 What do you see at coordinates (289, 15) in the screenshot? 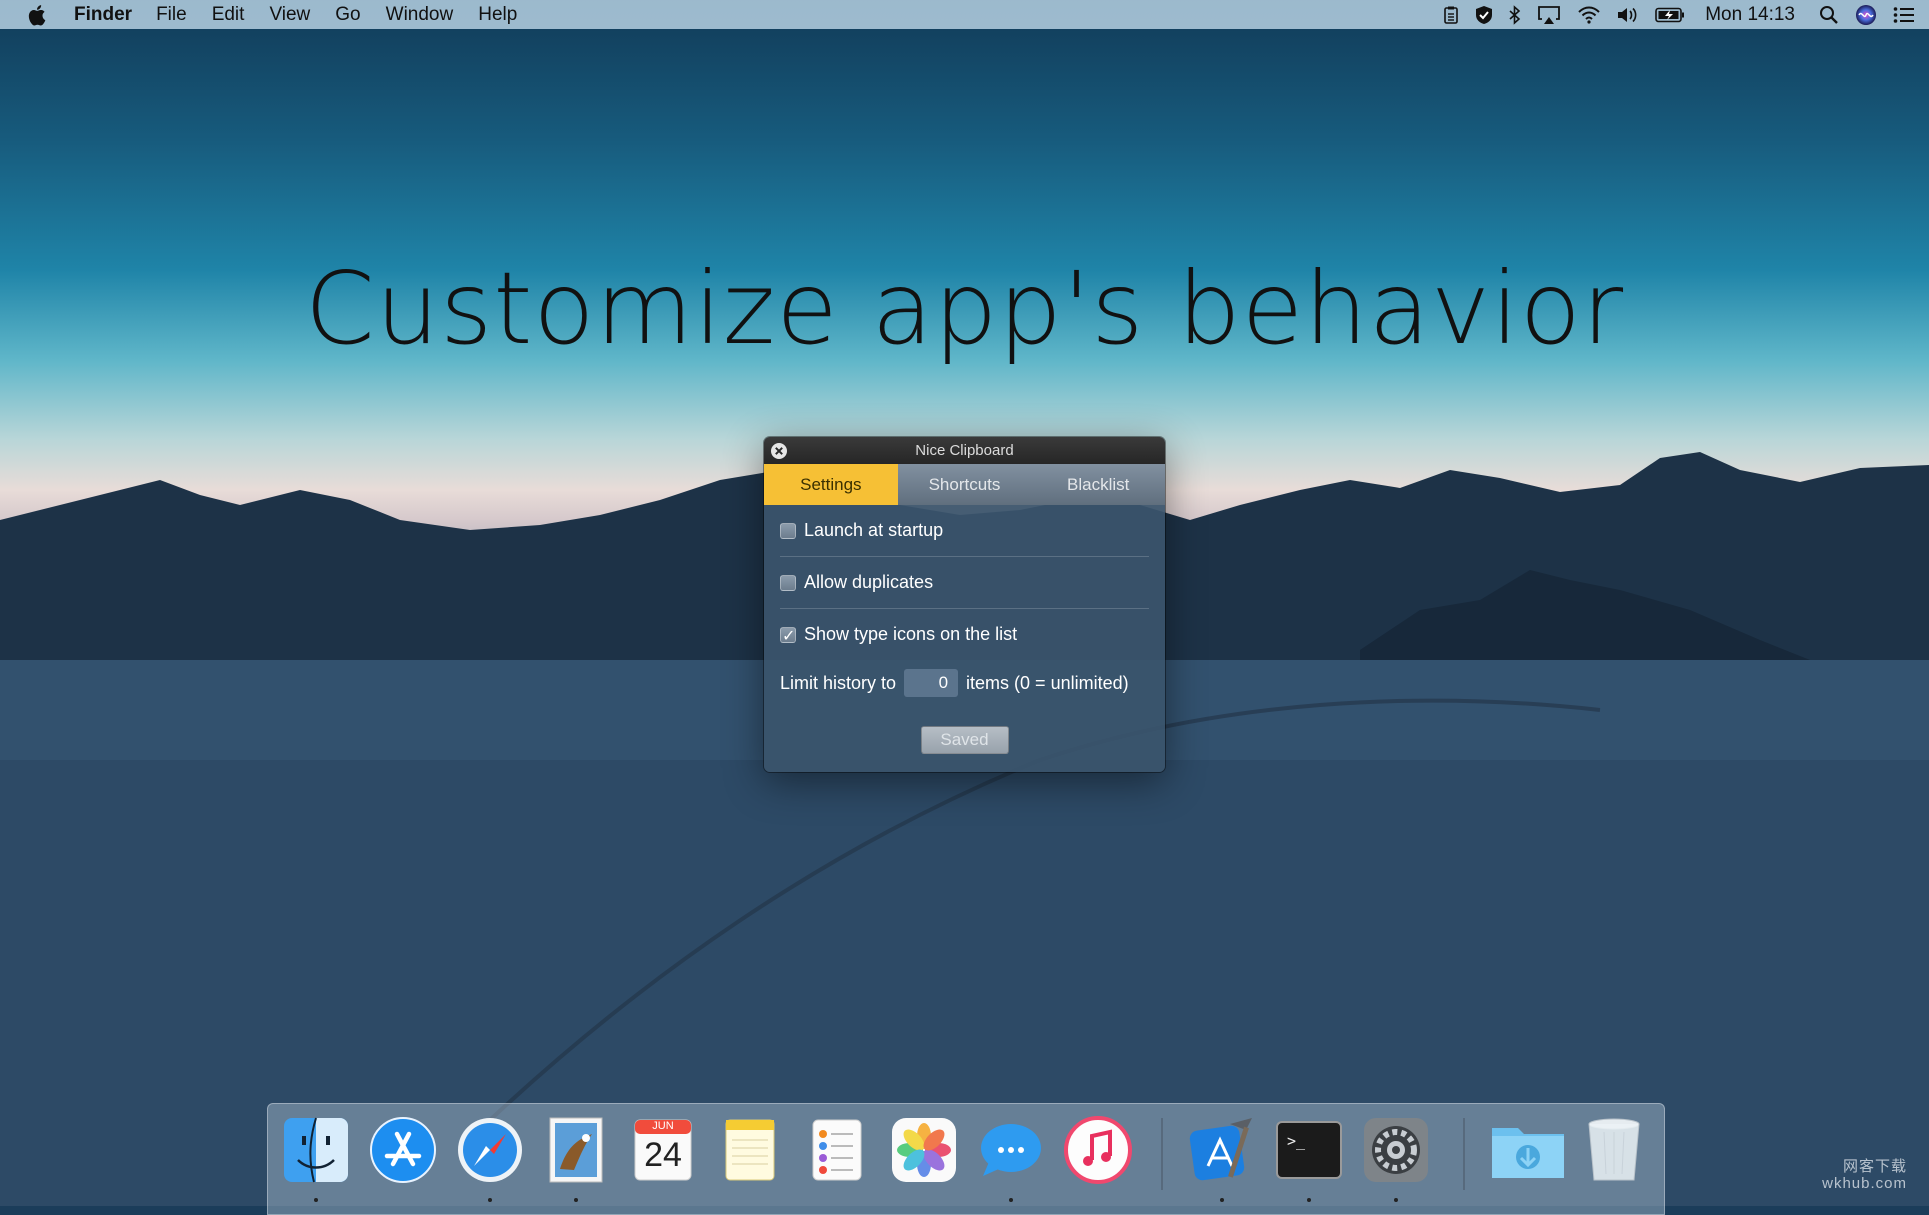
I see `menu-view: View` at bounding box center [289, 15].